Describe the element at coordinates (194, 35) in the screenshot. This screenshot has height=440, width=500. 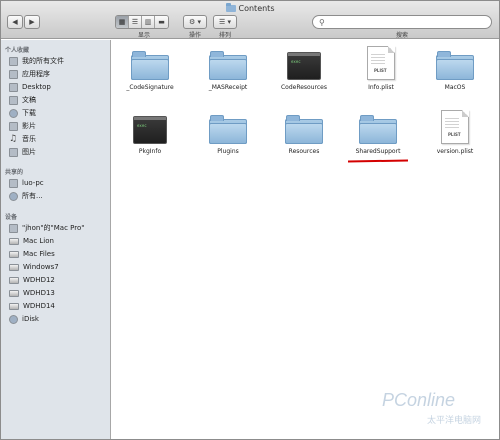
I see `action-label: 操作` at that location.